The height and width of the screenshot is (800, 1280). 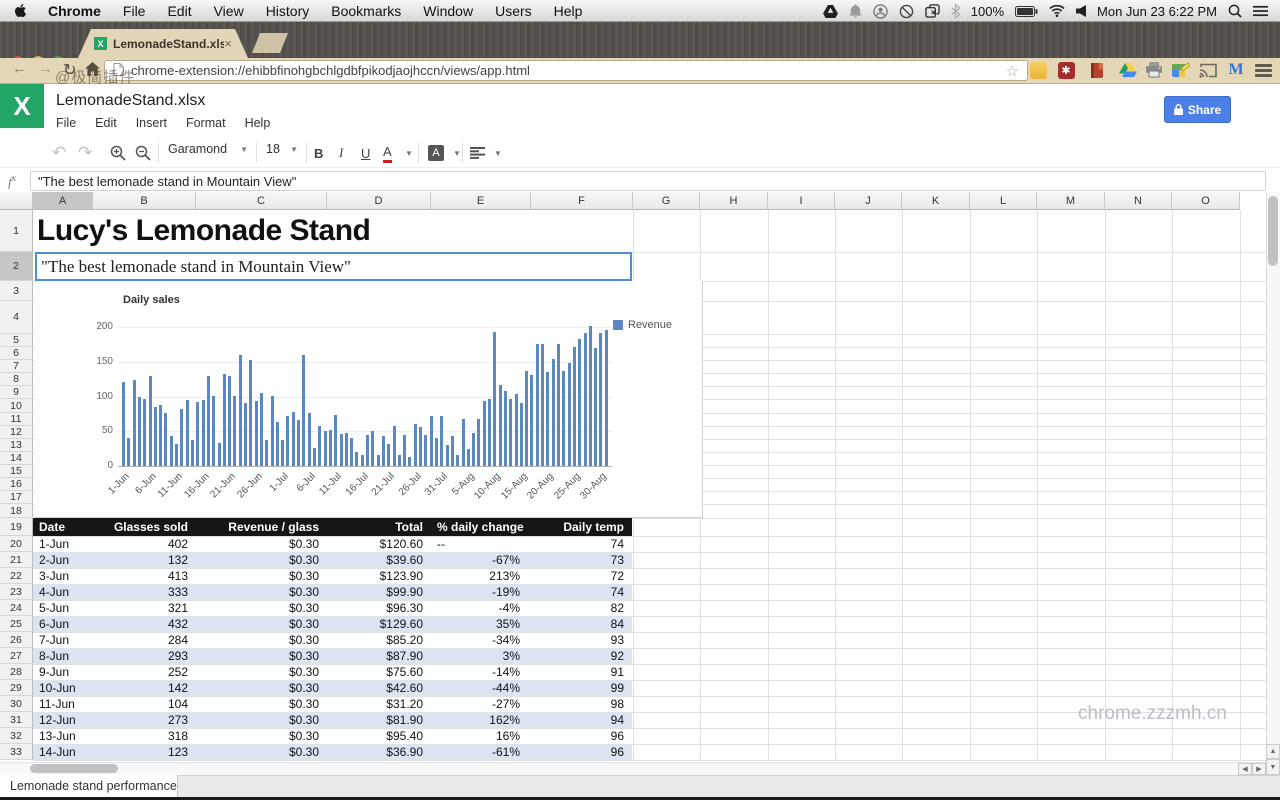 I want to click on italic-button: I, so click(x=341, y=153).